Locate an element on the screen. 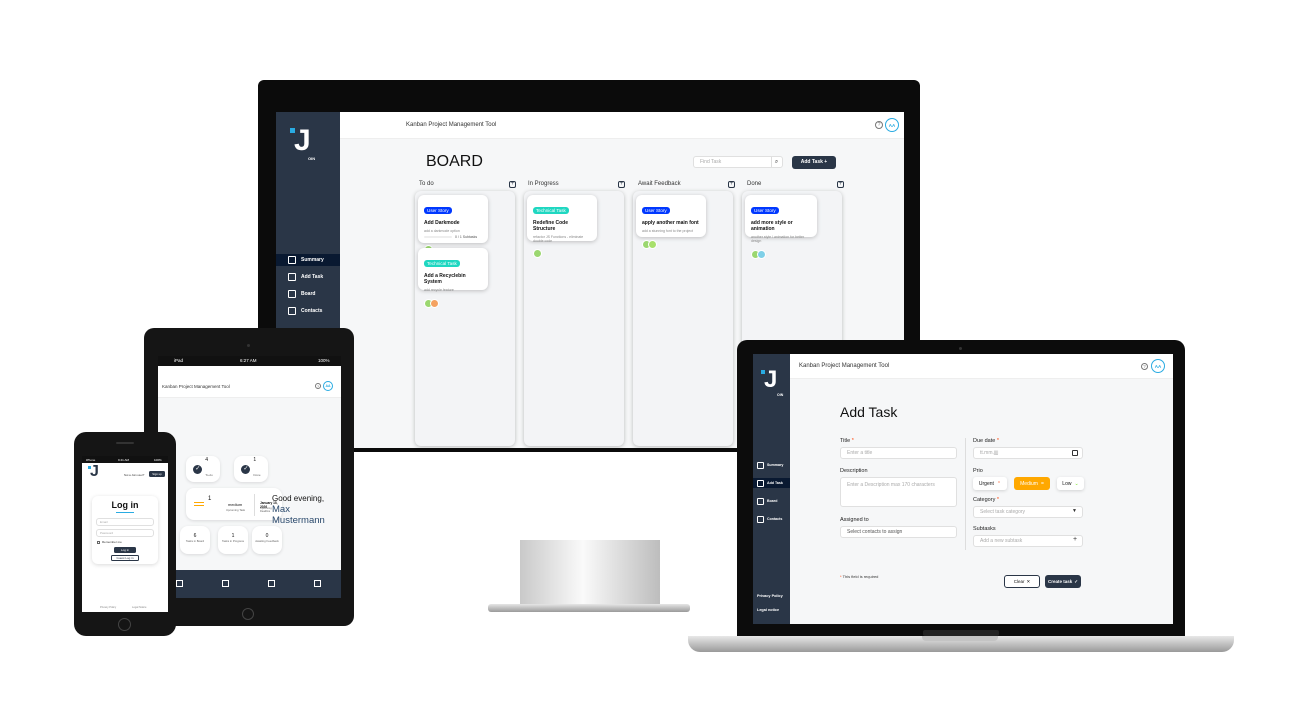 The image size is (1300, 709). task-title: Add Darkmode is located at coordinates (442, 223).